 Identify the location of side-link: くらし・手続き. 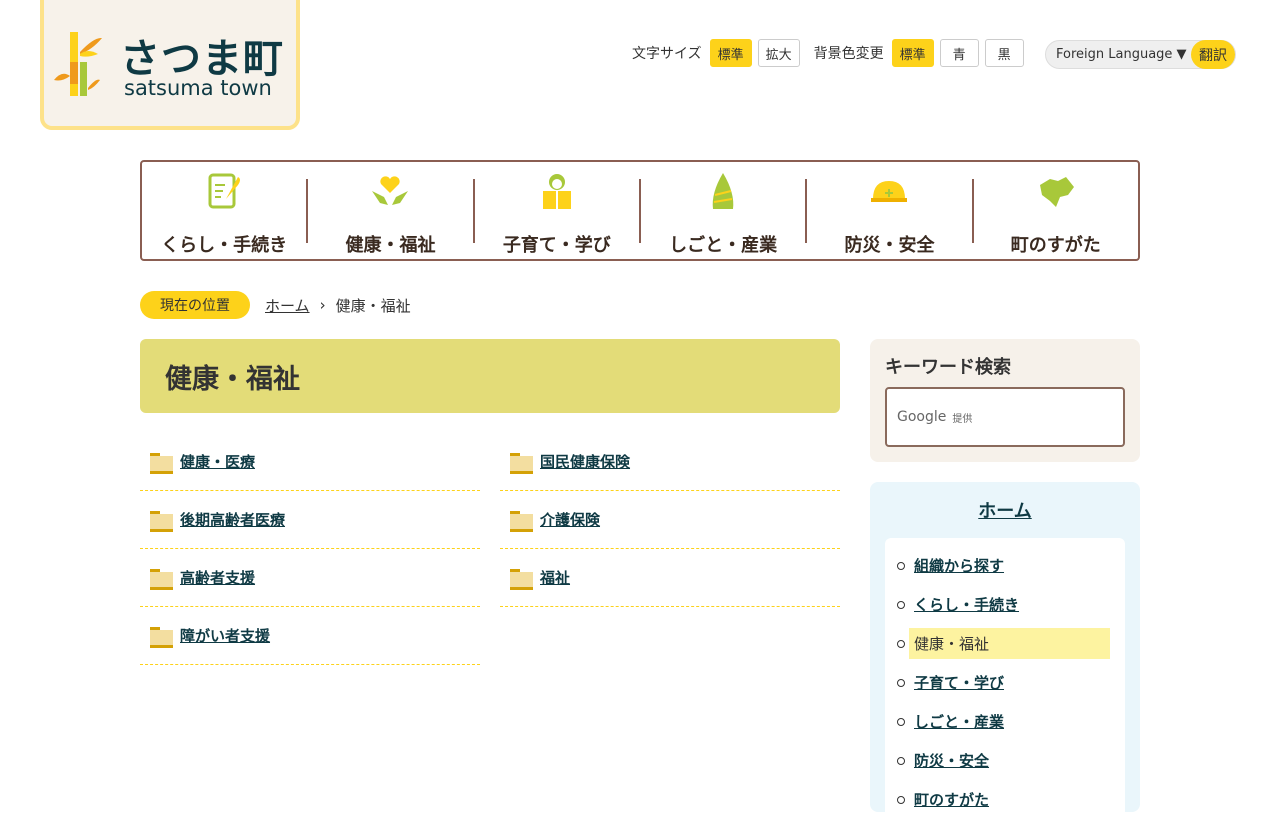
(966, 604).